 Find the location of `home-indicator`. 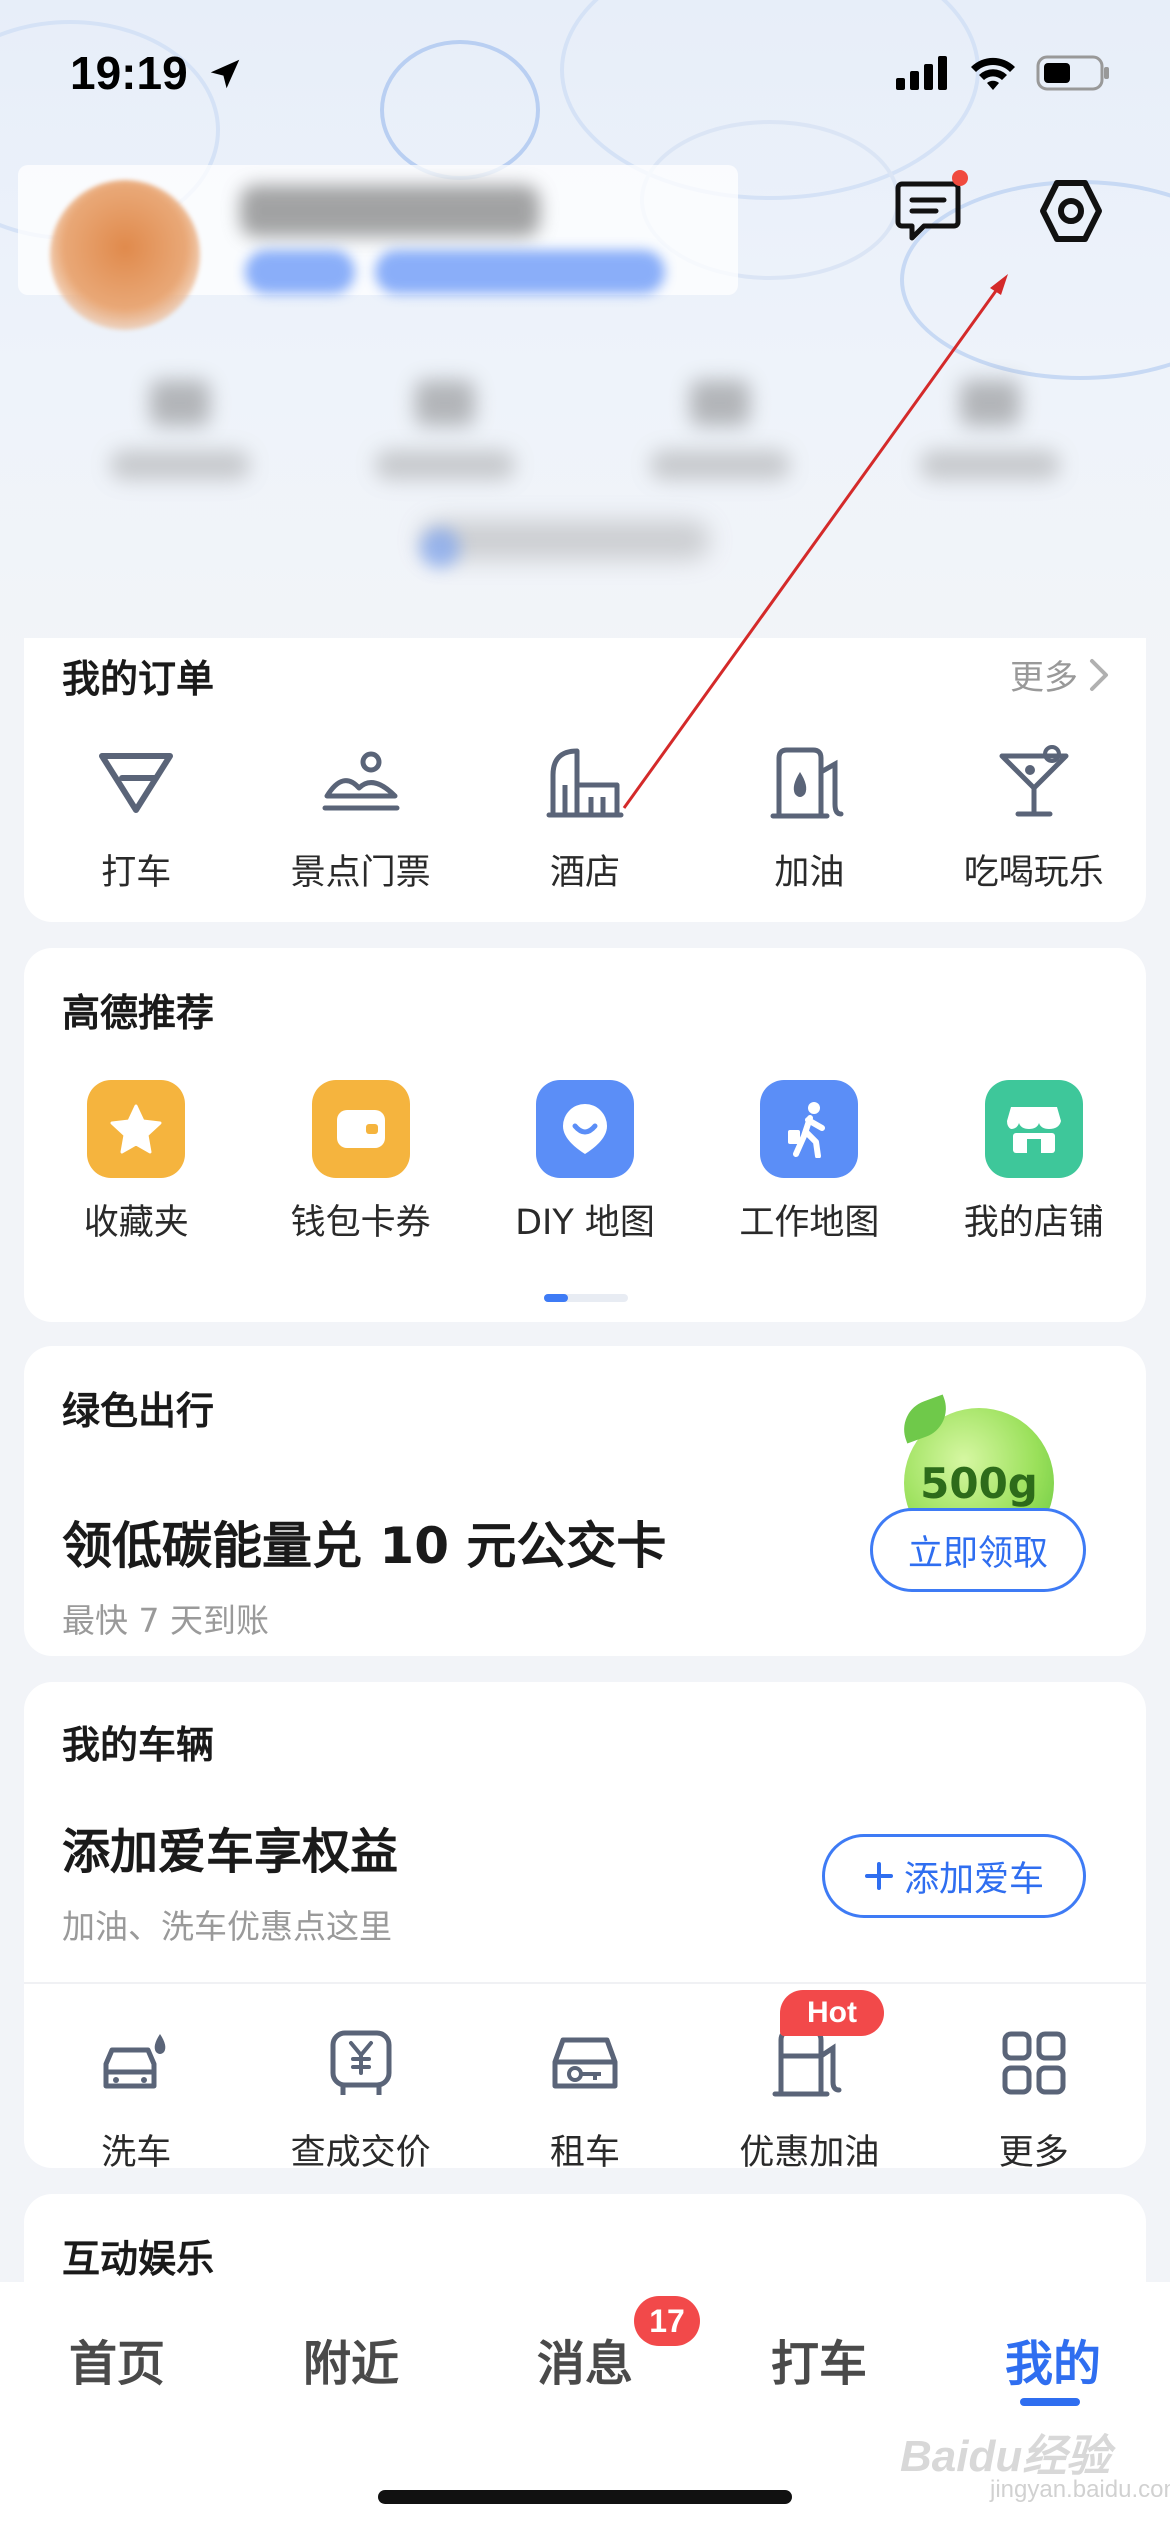

home-indicator is located at coordinates (585, 2497).